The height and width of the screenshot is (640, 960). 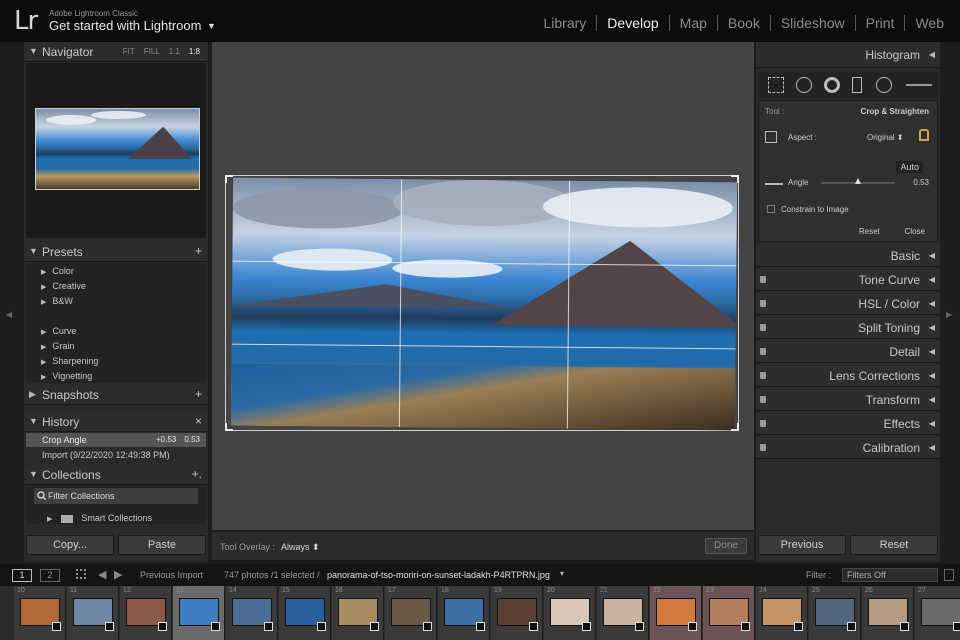 What do you see at coordinates (116, 455) in the screenshot?
I see `history-step: Import (9/22/2020 12:49:38 PM)` at bounding box center [116, 455].